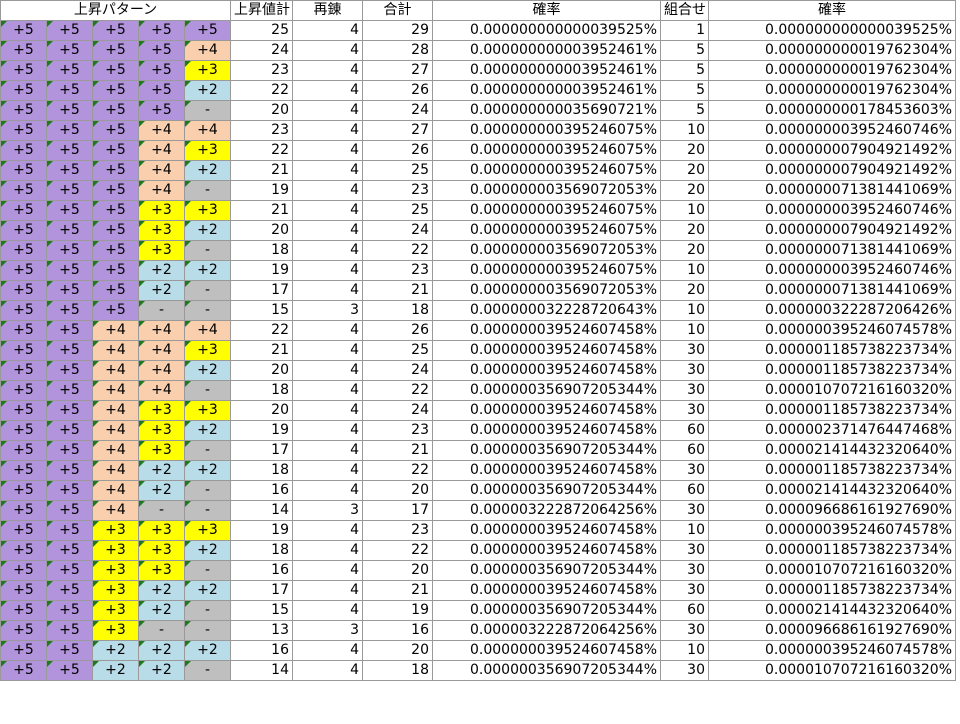 The height and width of the screenshot is (724, 960). I want to click on total-cell: 20, so click(397, 490).